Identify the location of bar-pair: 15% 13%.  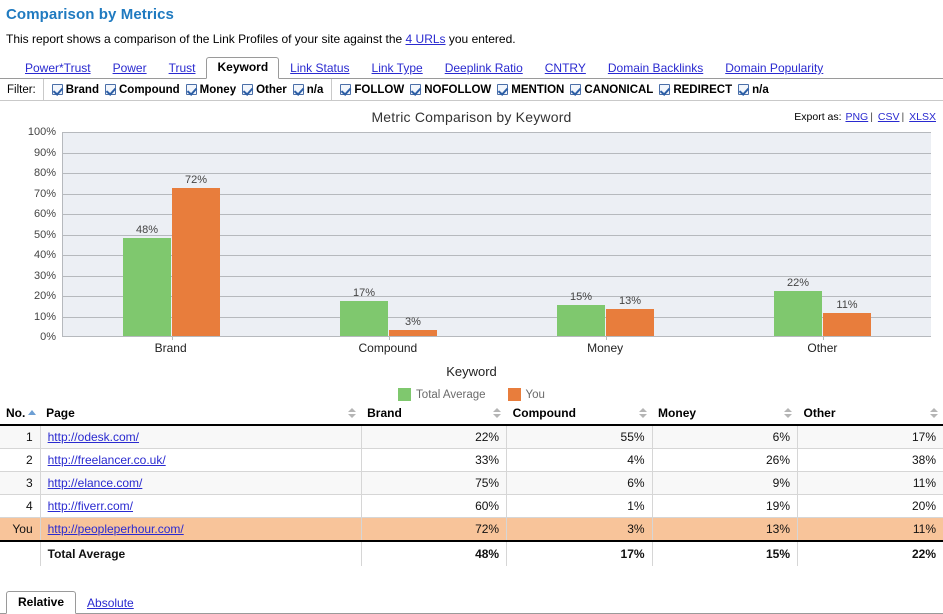
(605, 234).